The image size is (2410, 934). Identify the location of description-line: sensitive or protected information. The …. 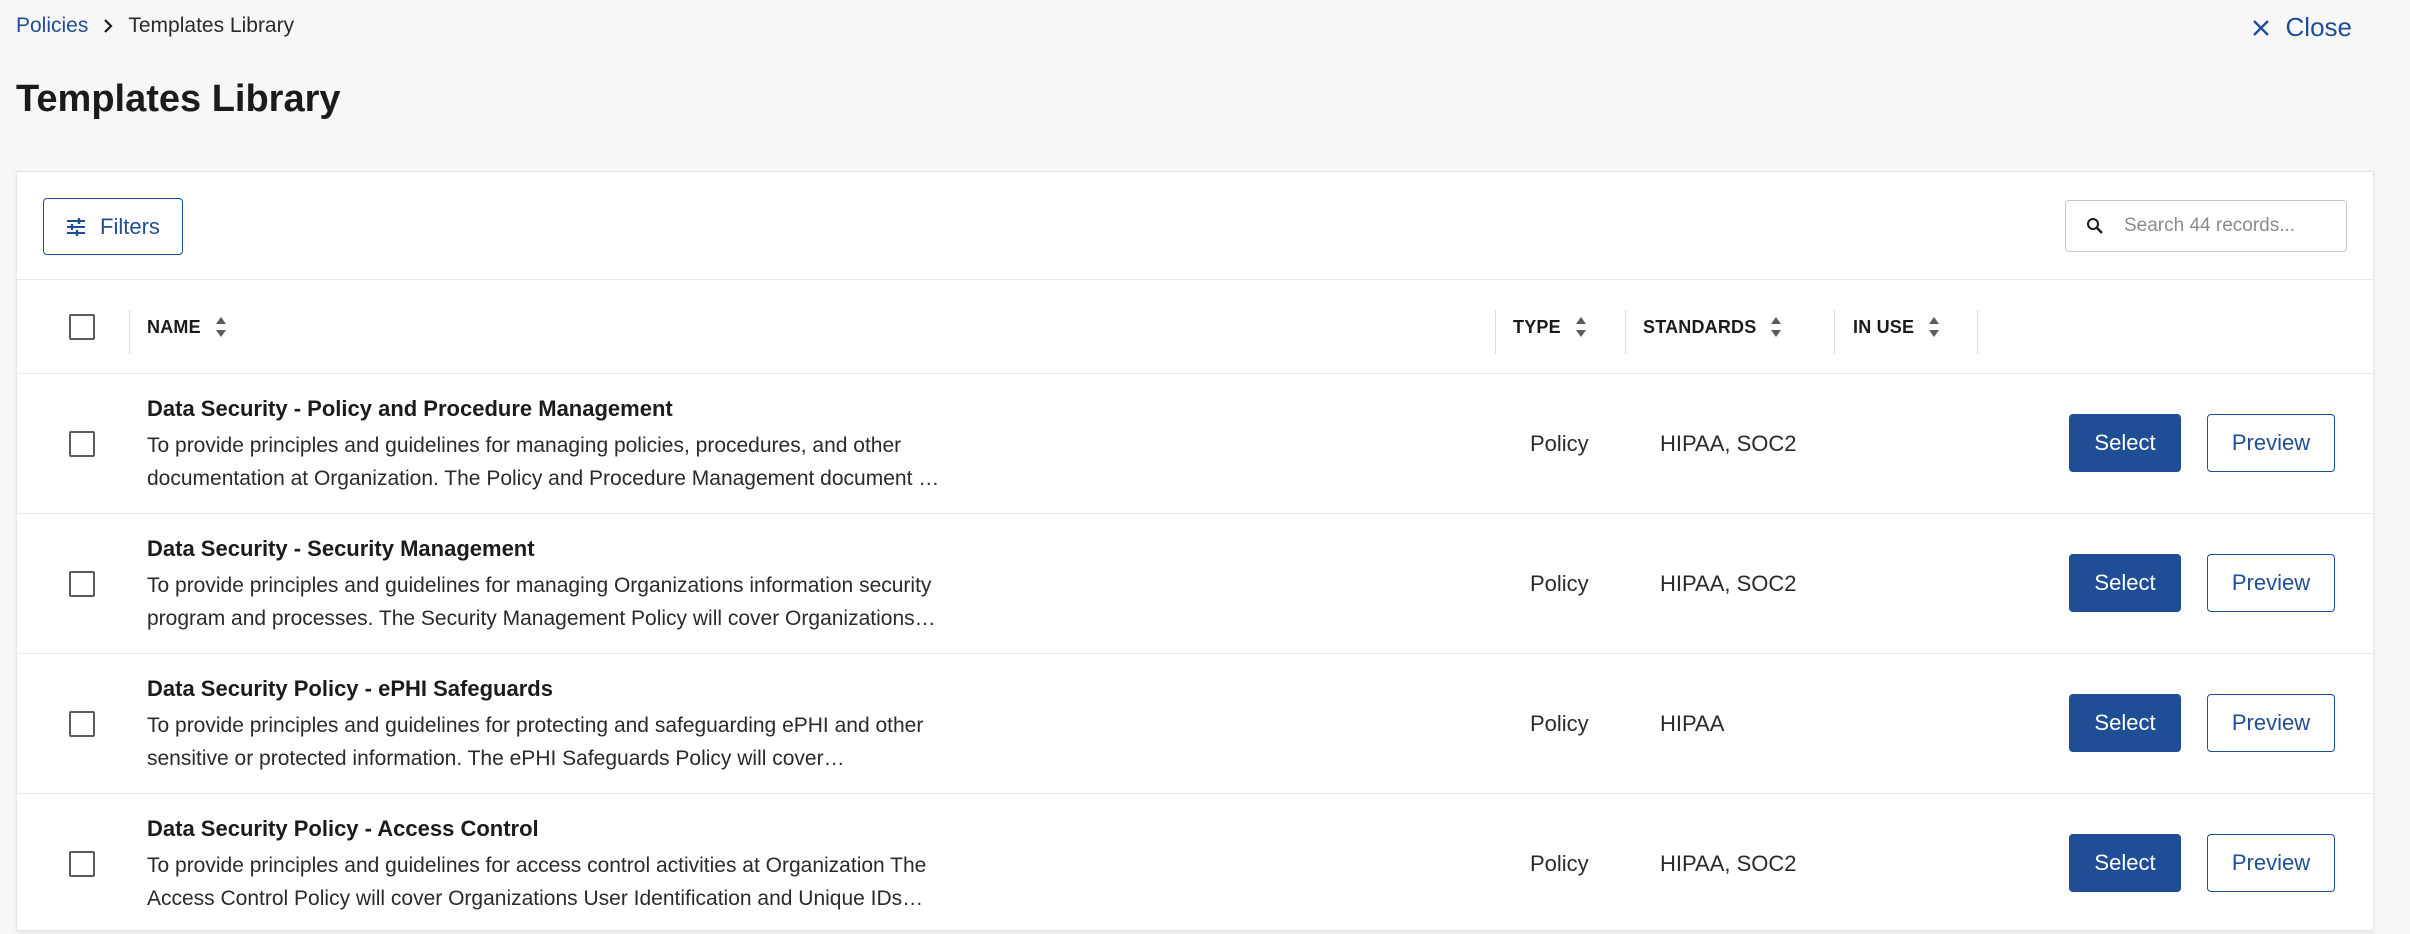
(496, 758).